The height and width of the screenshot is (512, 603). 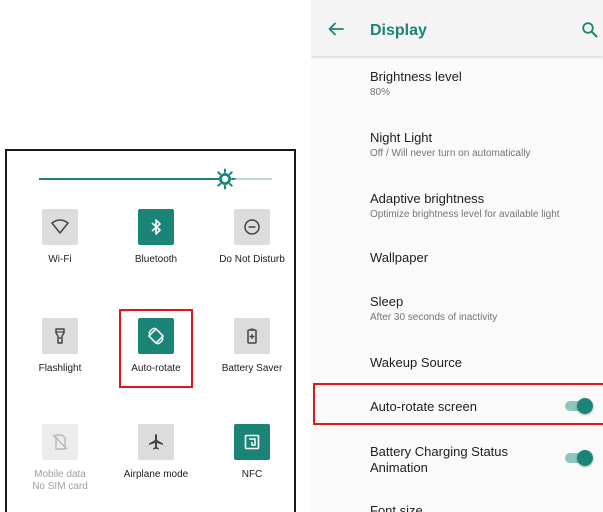 What do you see at coordinates (585, 458) in the screenshot?
I see `toggle-thumb` at bounding box center [585, 458].